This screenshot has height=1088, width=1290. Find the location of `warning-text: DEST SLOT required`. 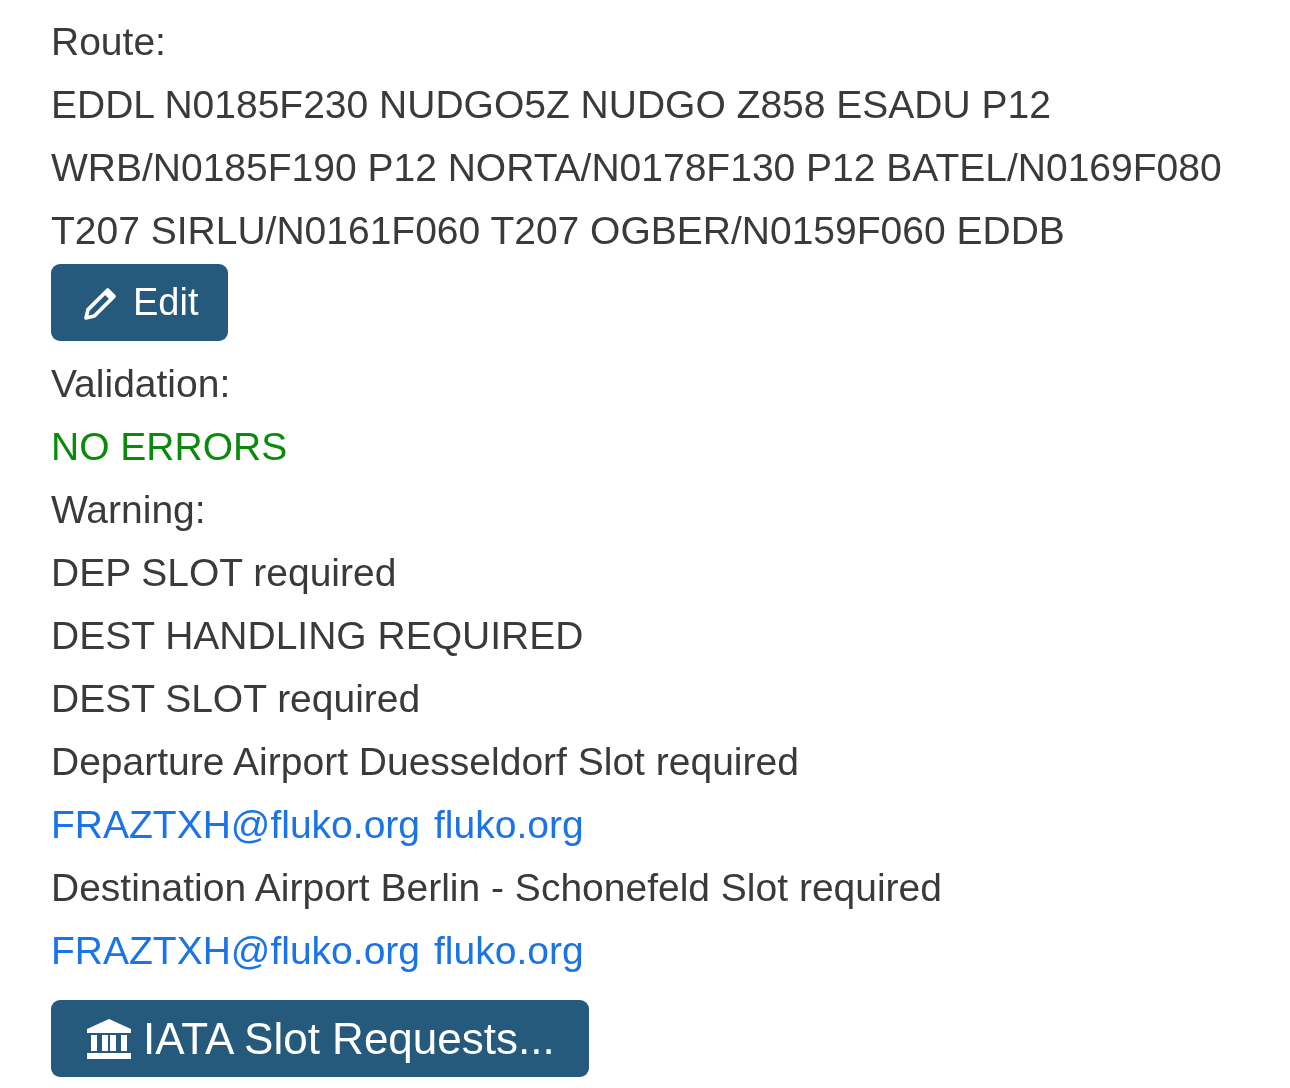

warning-text: DEST SLOT required is located at coordinates (236, 699).